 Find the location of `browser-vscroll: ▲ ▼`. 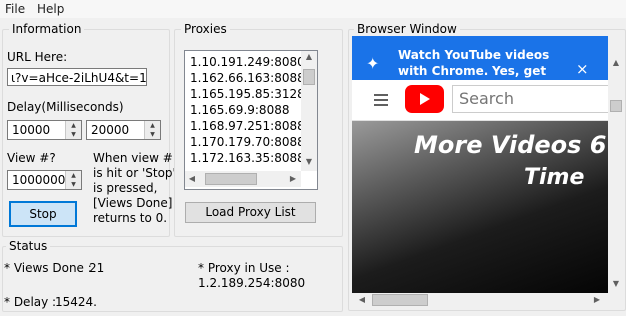

browser-vscroll: ▲ ▼ is located at coordinates (616, 164).